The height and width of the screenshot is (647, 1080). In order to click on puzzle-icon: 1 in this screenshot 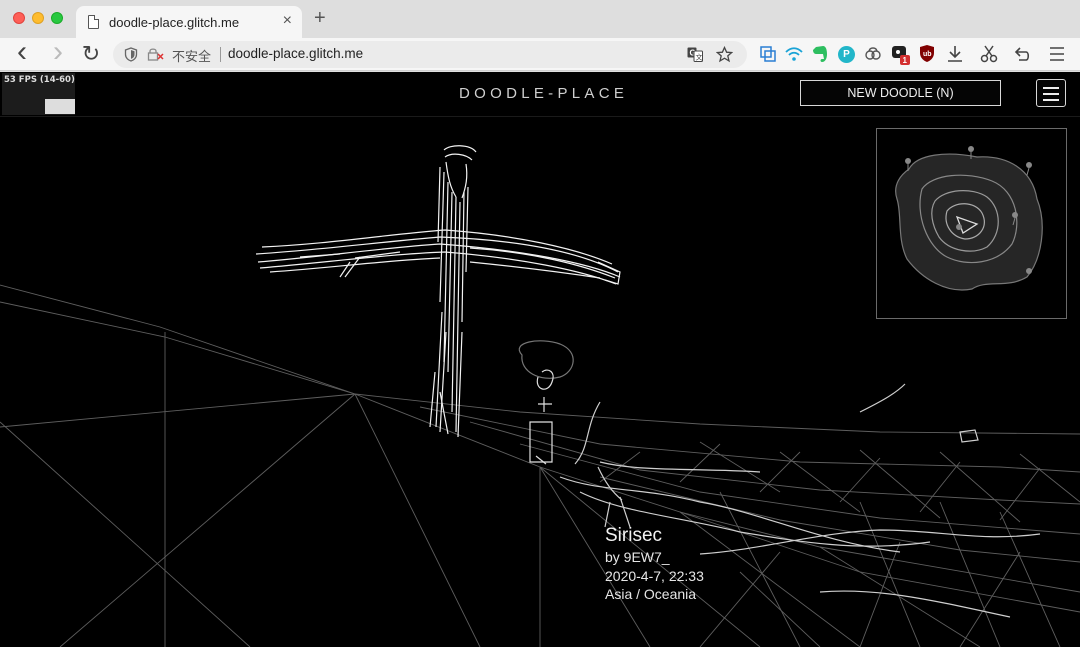, I will do `click(902, 55)`.